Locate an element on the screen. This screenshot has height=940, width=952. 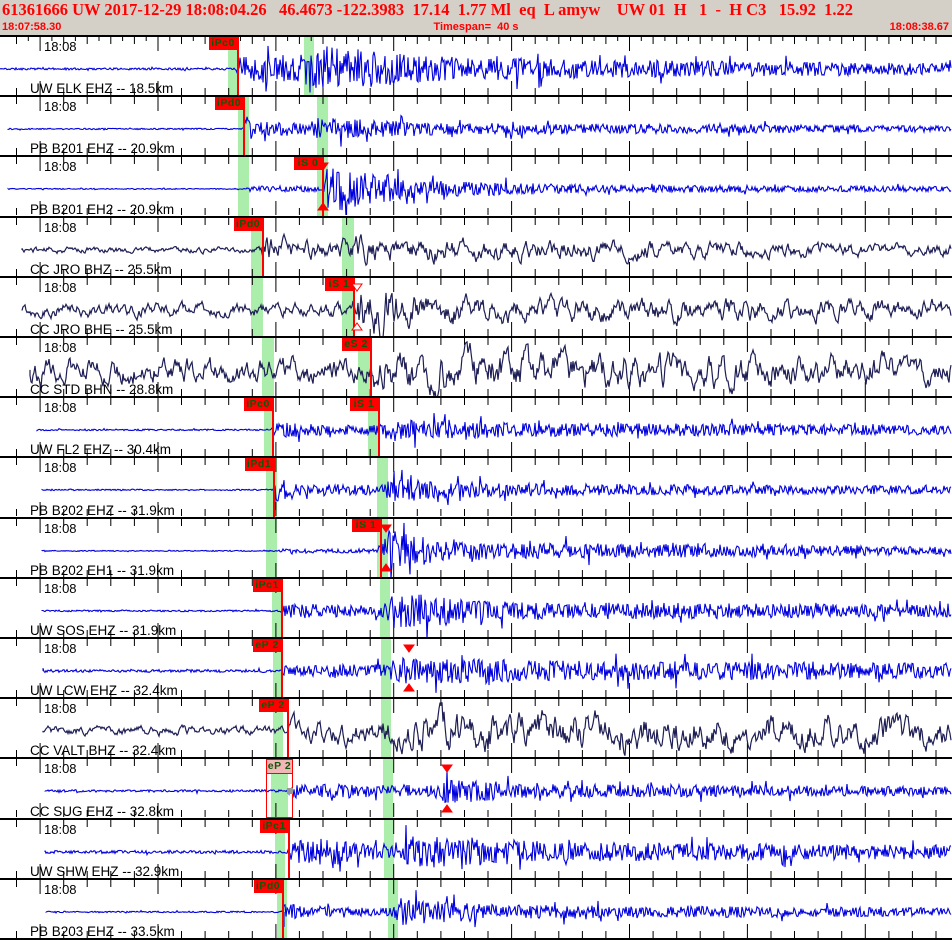
station-distance-label: PB B202 EH1 -- 31.9km is located at coordinates (102, 569).